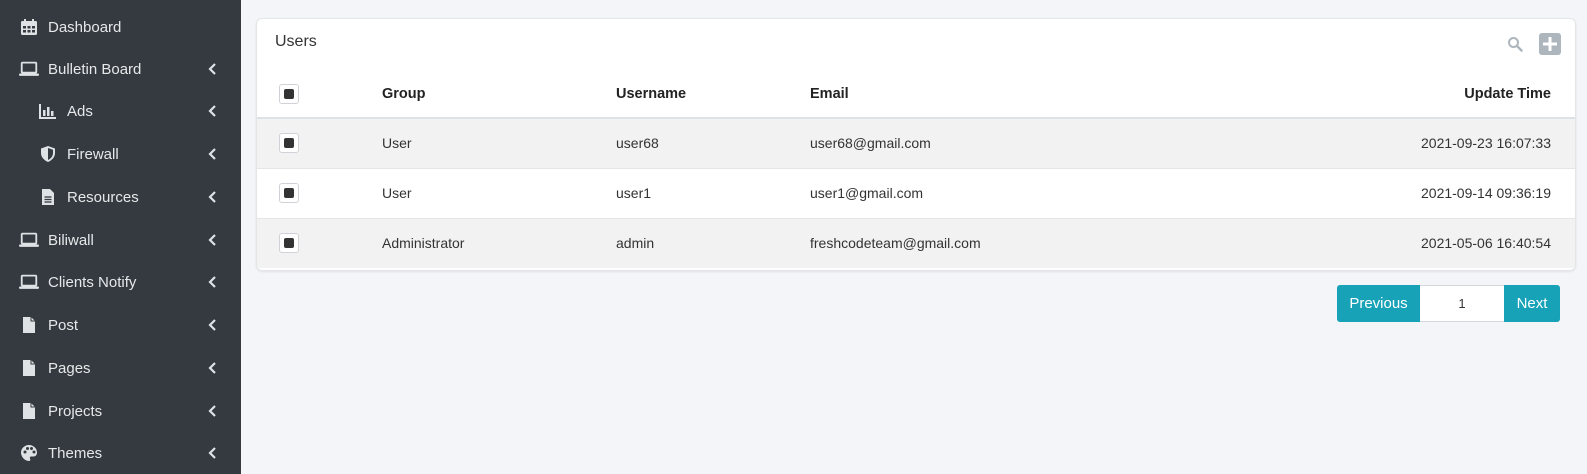 The image size is (1587, 474). I want to click on cell-email: freshcodeteam@gmail.com, so click(895, 243).